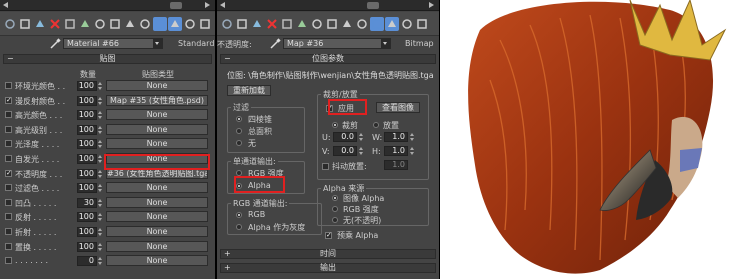  I want to click on filter-summed-area-radio, so click(239, 131).